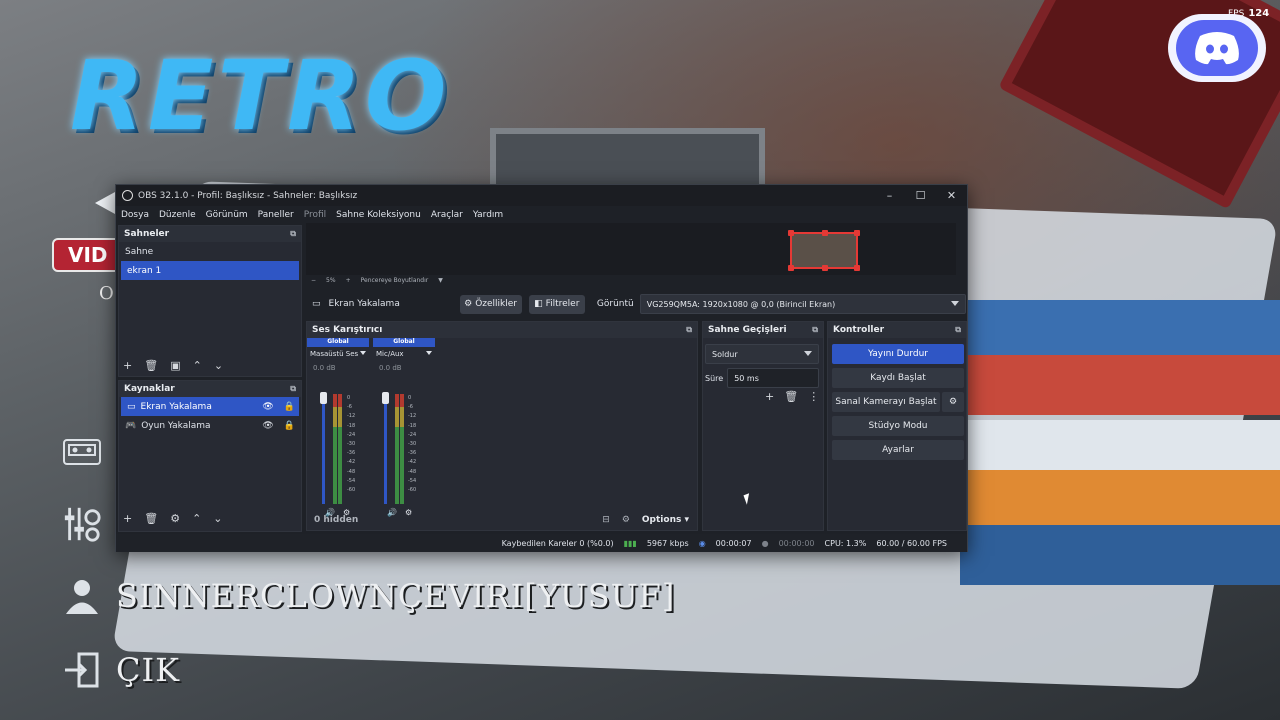  What do you see at coordinates (313, 280) in the screenshot?
I see `zoom-out-button: −` at bounding box center [313, 280].